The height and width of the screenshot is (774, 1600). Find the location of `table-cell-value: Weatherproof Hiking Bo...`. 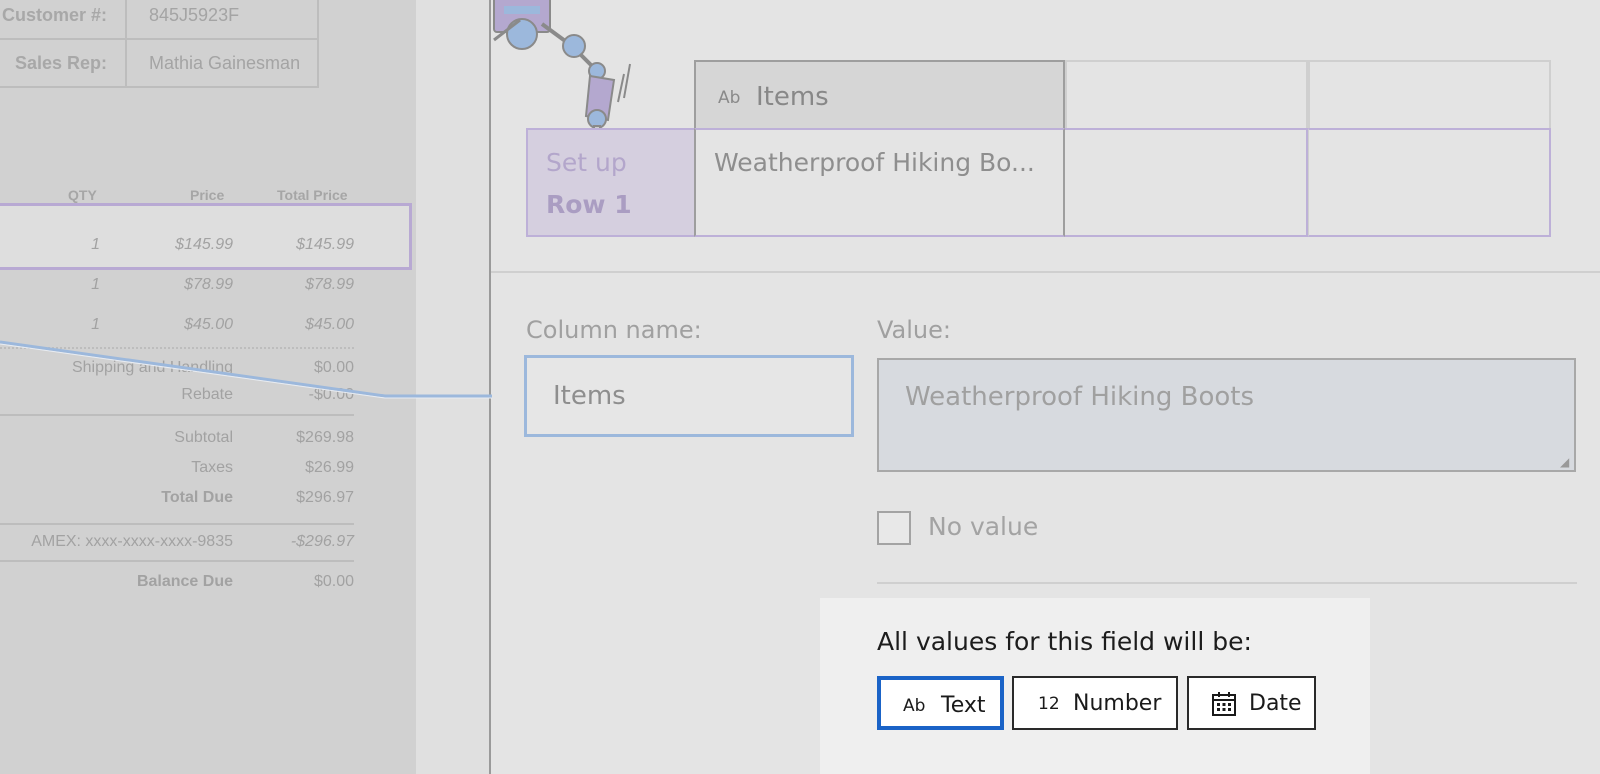

table-cell-value: Weatherproof Hiking Bo... is located at coordinates (874, 162).